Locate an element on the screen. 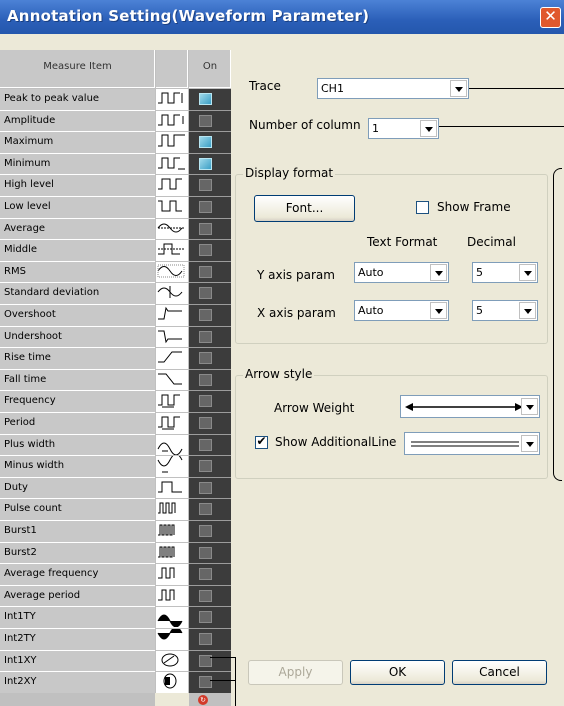 The width and height of the screenshot is (564, 706). y-axis-text-format-dropdown: Auto is located at coordinates (401, 272).